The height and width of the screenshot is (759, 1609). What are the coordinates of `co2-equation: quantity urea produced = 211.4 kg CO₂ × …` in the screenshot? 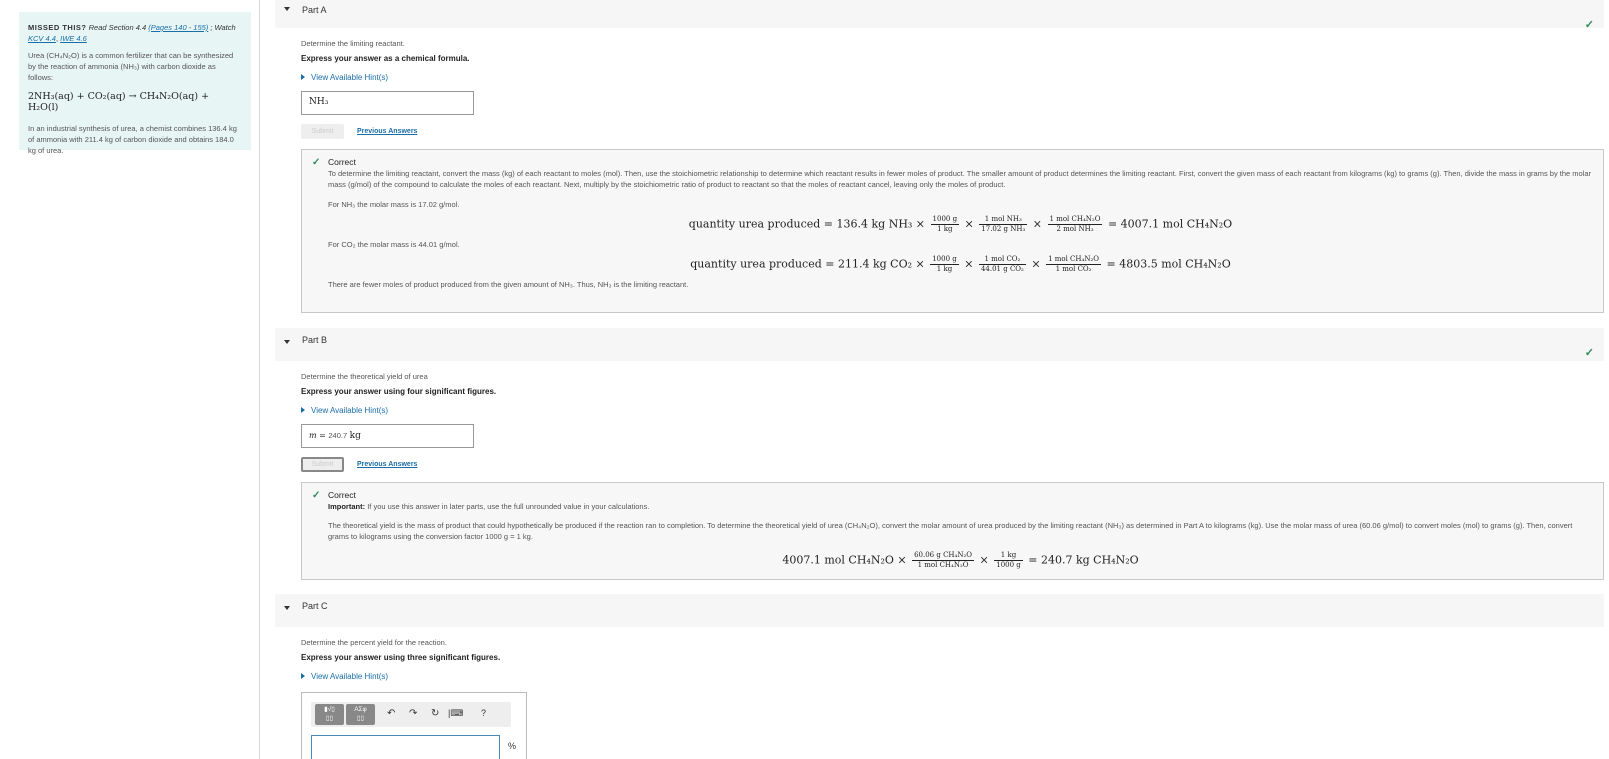 It's located at (960, 264).